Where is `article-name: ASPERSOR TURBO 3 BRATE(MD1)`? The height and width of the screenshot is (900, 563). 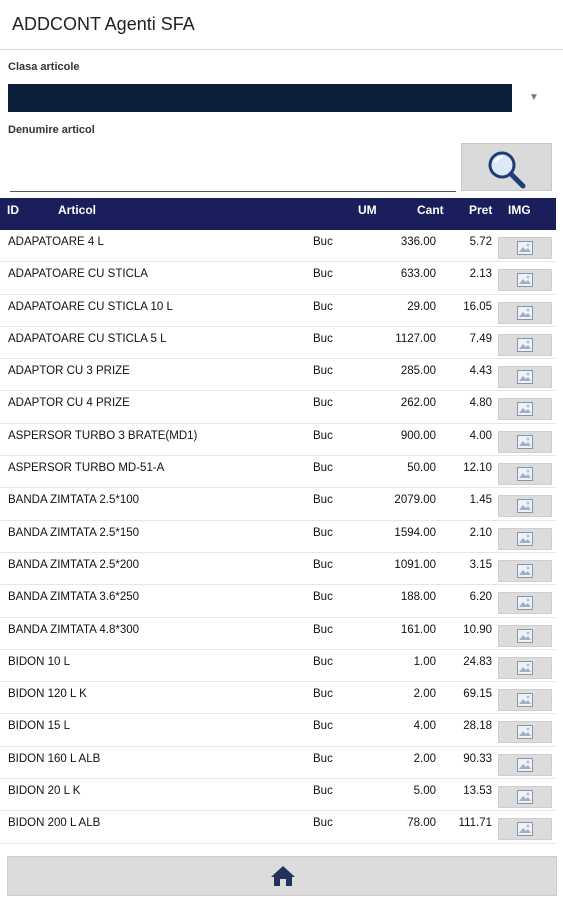 article-name: ASPERSOR TURBO 3 BRATE(MD1) is located at coordinates (103, 435).